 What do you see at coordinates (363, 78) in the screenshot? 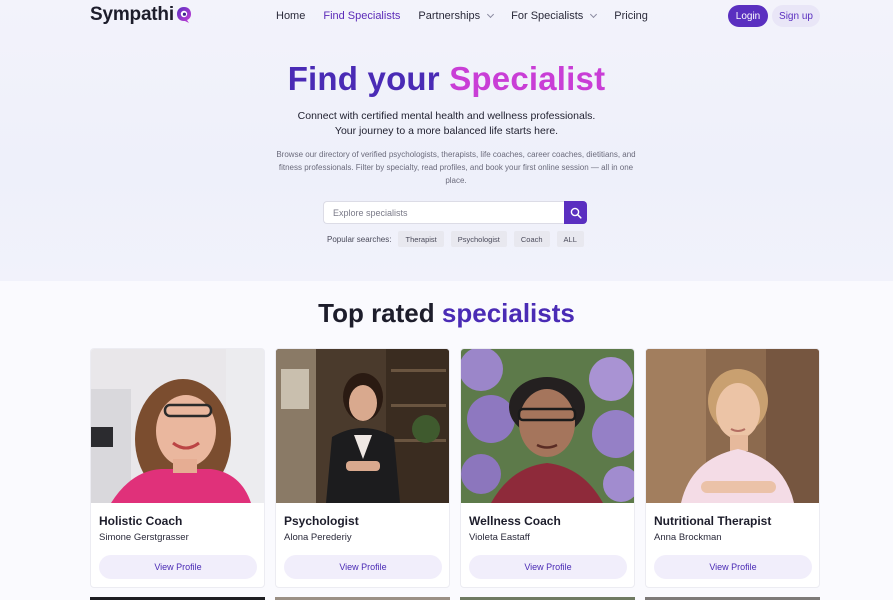
I see `hero-title-part1: Find your` at bounding box center [363, 78].